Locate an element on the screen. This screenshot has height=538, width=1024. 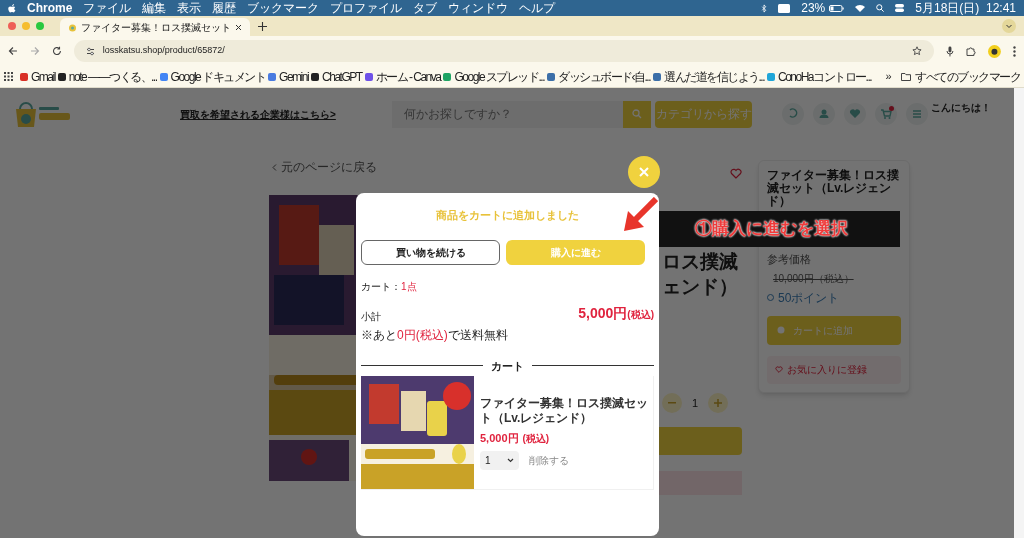
reference-price: 10,000円（税込） is located at coordinates (813, 278).